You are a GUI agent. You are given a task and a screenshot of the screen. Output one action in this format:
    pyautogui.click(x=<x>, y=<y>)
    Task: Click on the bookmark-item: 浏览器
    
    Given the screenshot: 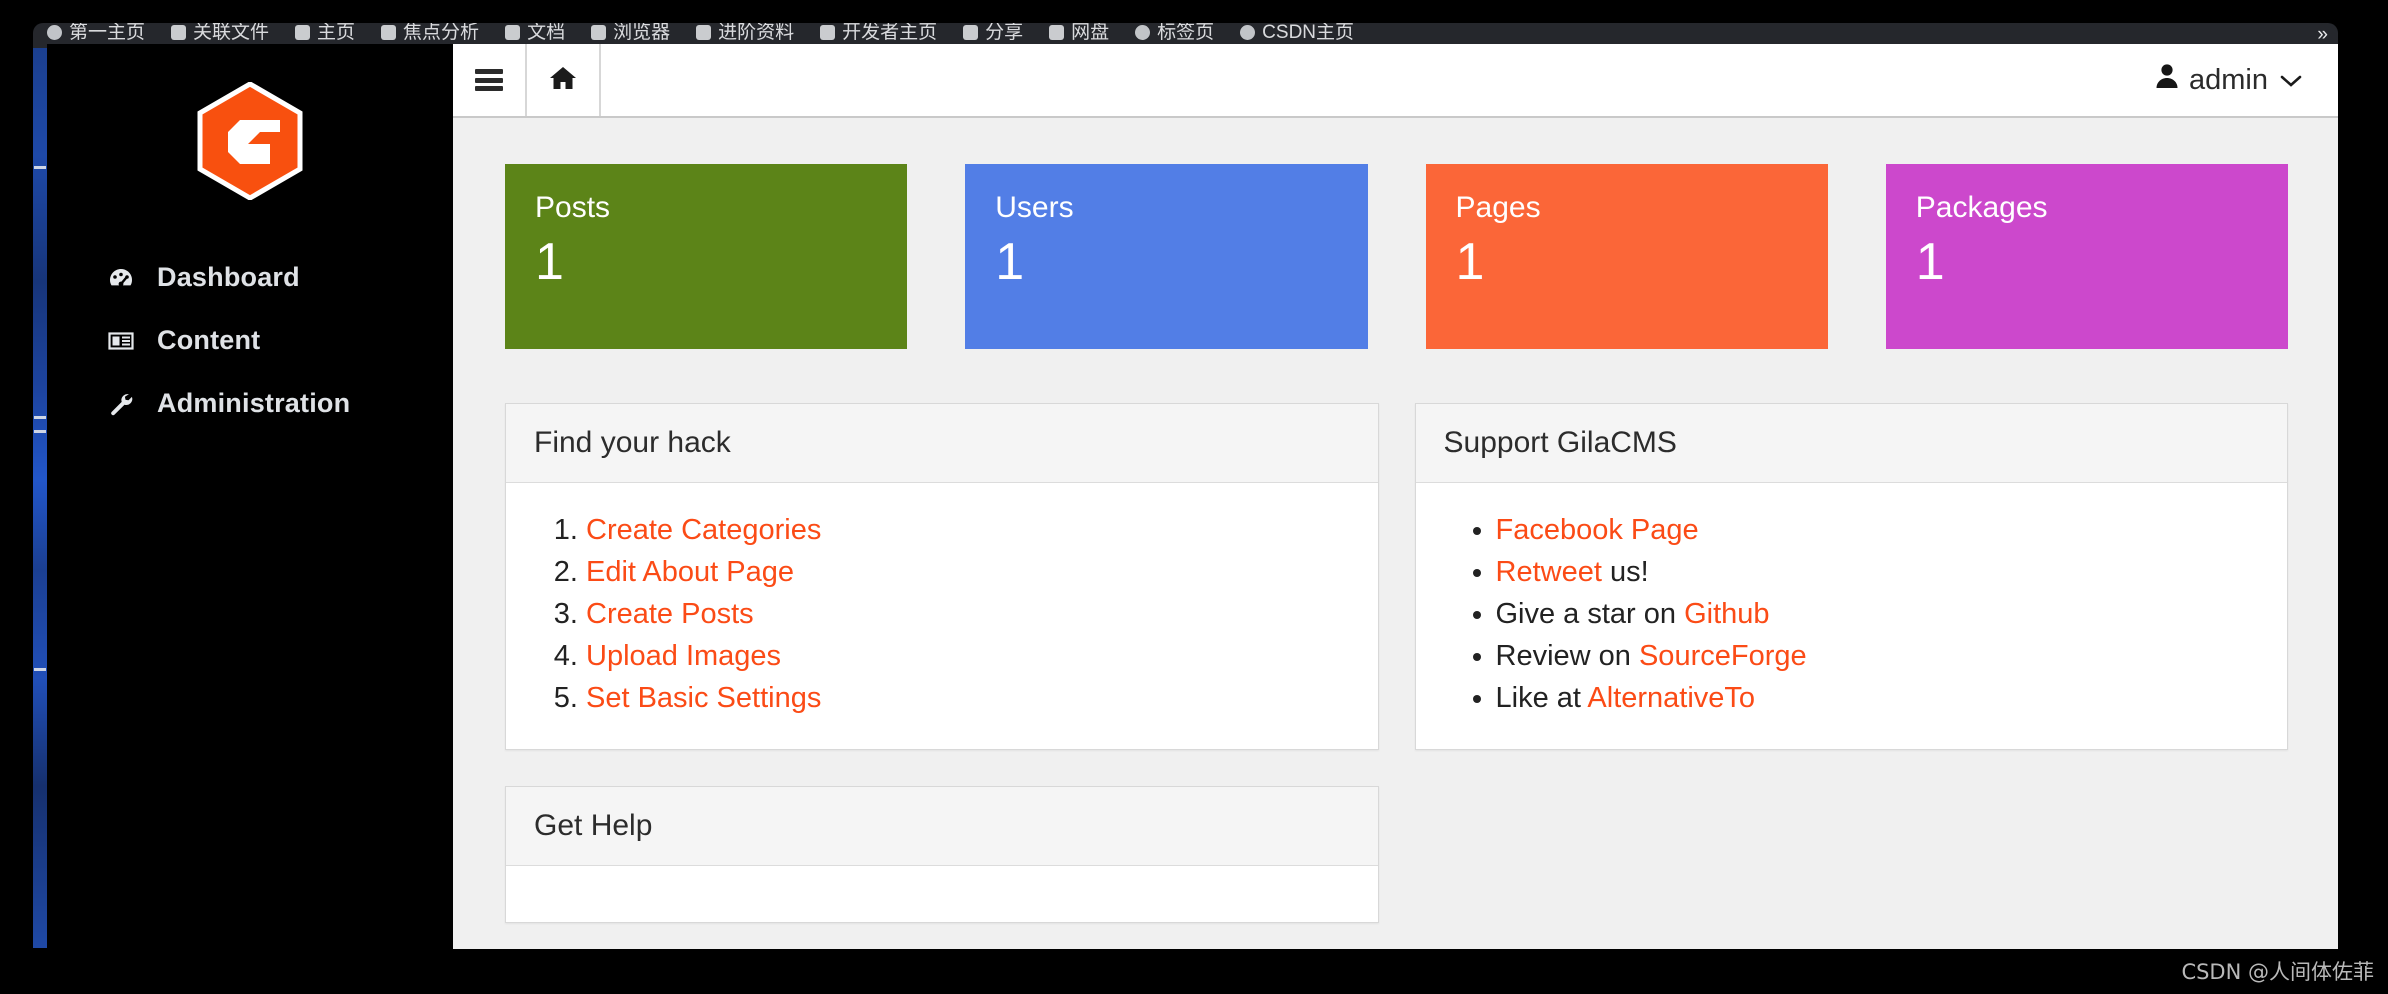 What is the action you would take?
    pyautogui.click(x=630, y=32)
    